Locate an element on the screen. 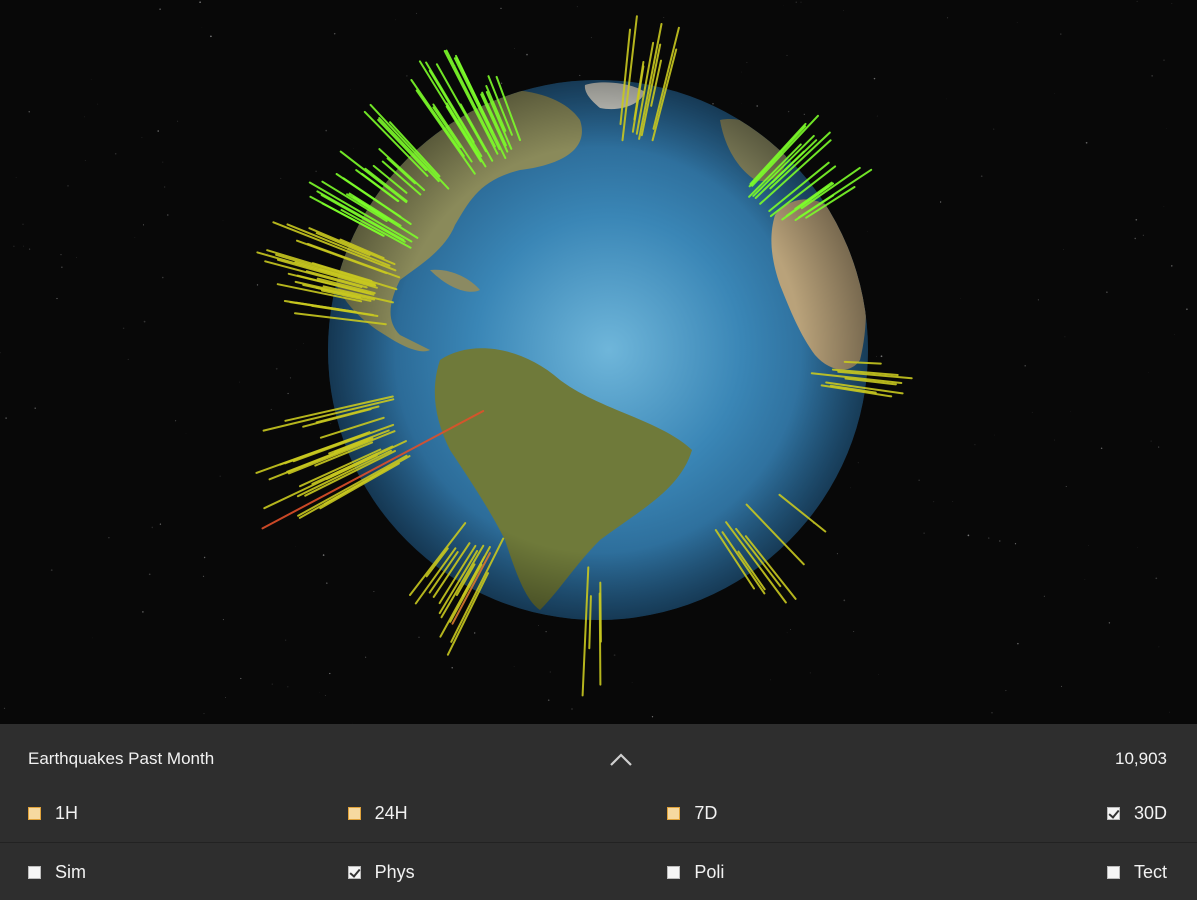  layer-poli-label: Poli is located at coordinates (709, 871).